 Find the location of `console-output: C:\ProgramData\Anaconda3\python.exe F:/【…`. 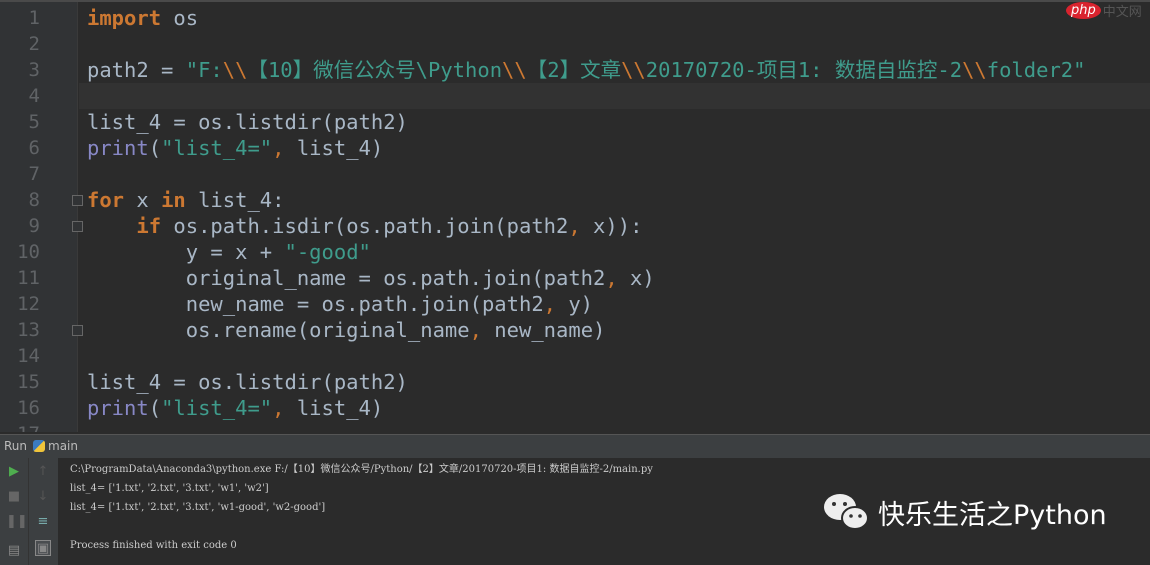

console-output: C:\ProgramData\Anaconda3\python.exe F:/【… is located at coordinates (361, 507).